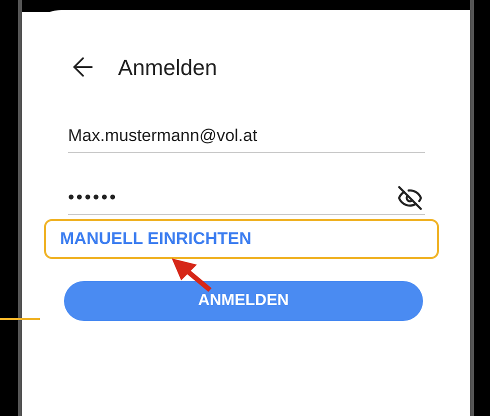 This screenshot has height=416, width=490. What do you see at coordinates (246, 136) in the screenshot?
I see `email-field: Max.mustermann@vol.at` at bounding box center [246, 136].